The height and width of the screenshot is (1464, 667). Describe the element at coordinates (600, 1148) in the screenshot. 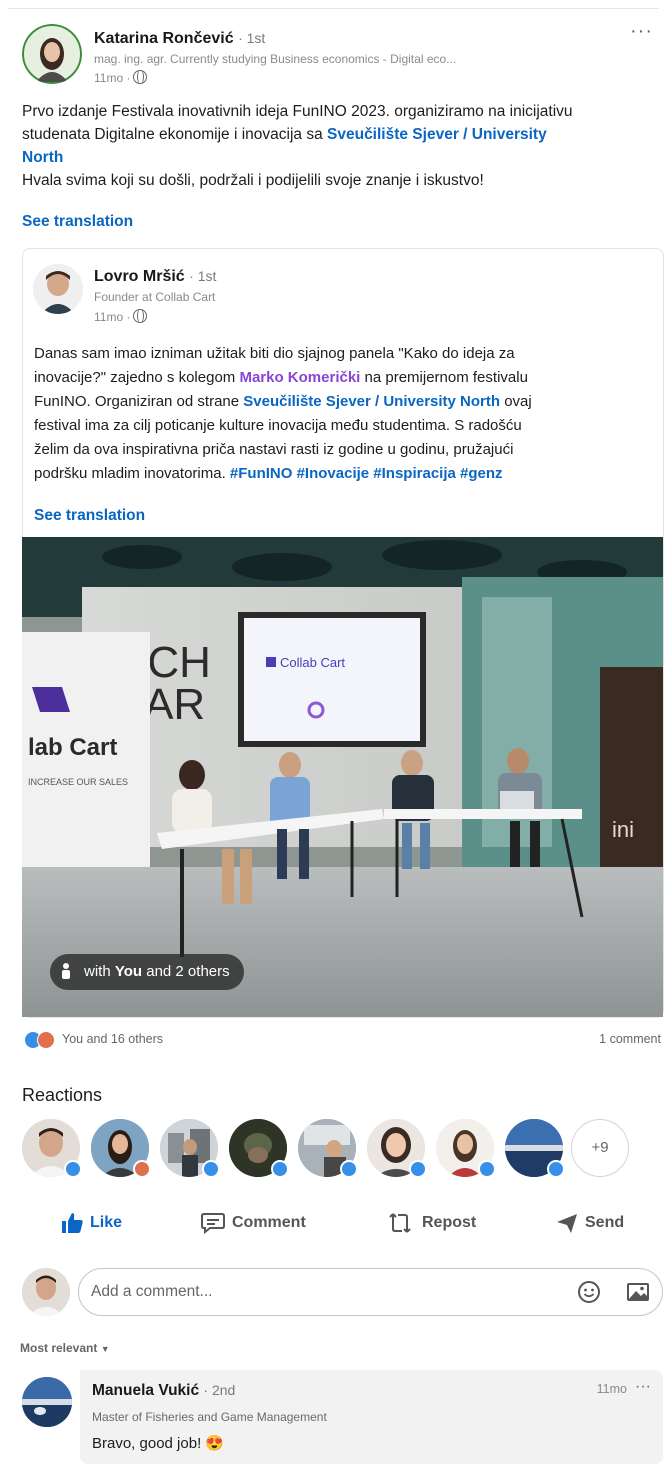

I see `more-reactors-button: +9` at that location.